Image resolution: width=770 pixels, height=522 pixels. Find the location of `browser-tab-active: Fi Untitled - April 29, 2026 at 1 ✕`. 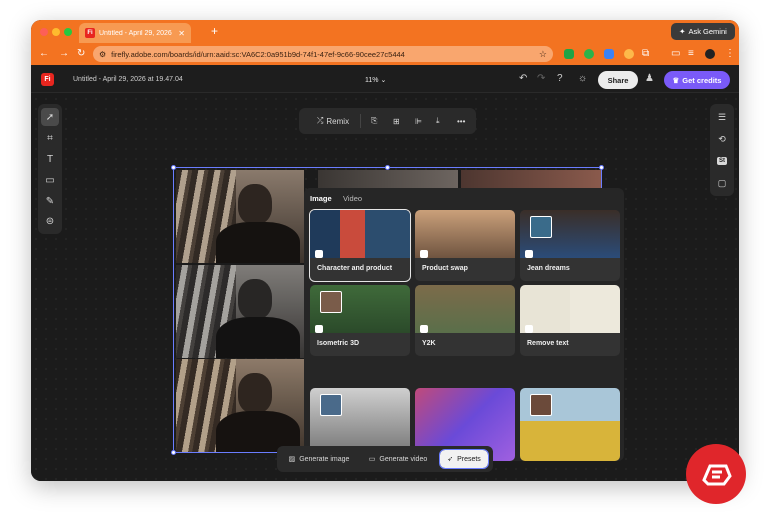

browser-tab-active: Fi Untitled - April 29, 2026 at 1 ✕ is located at coordinates (135, 33).